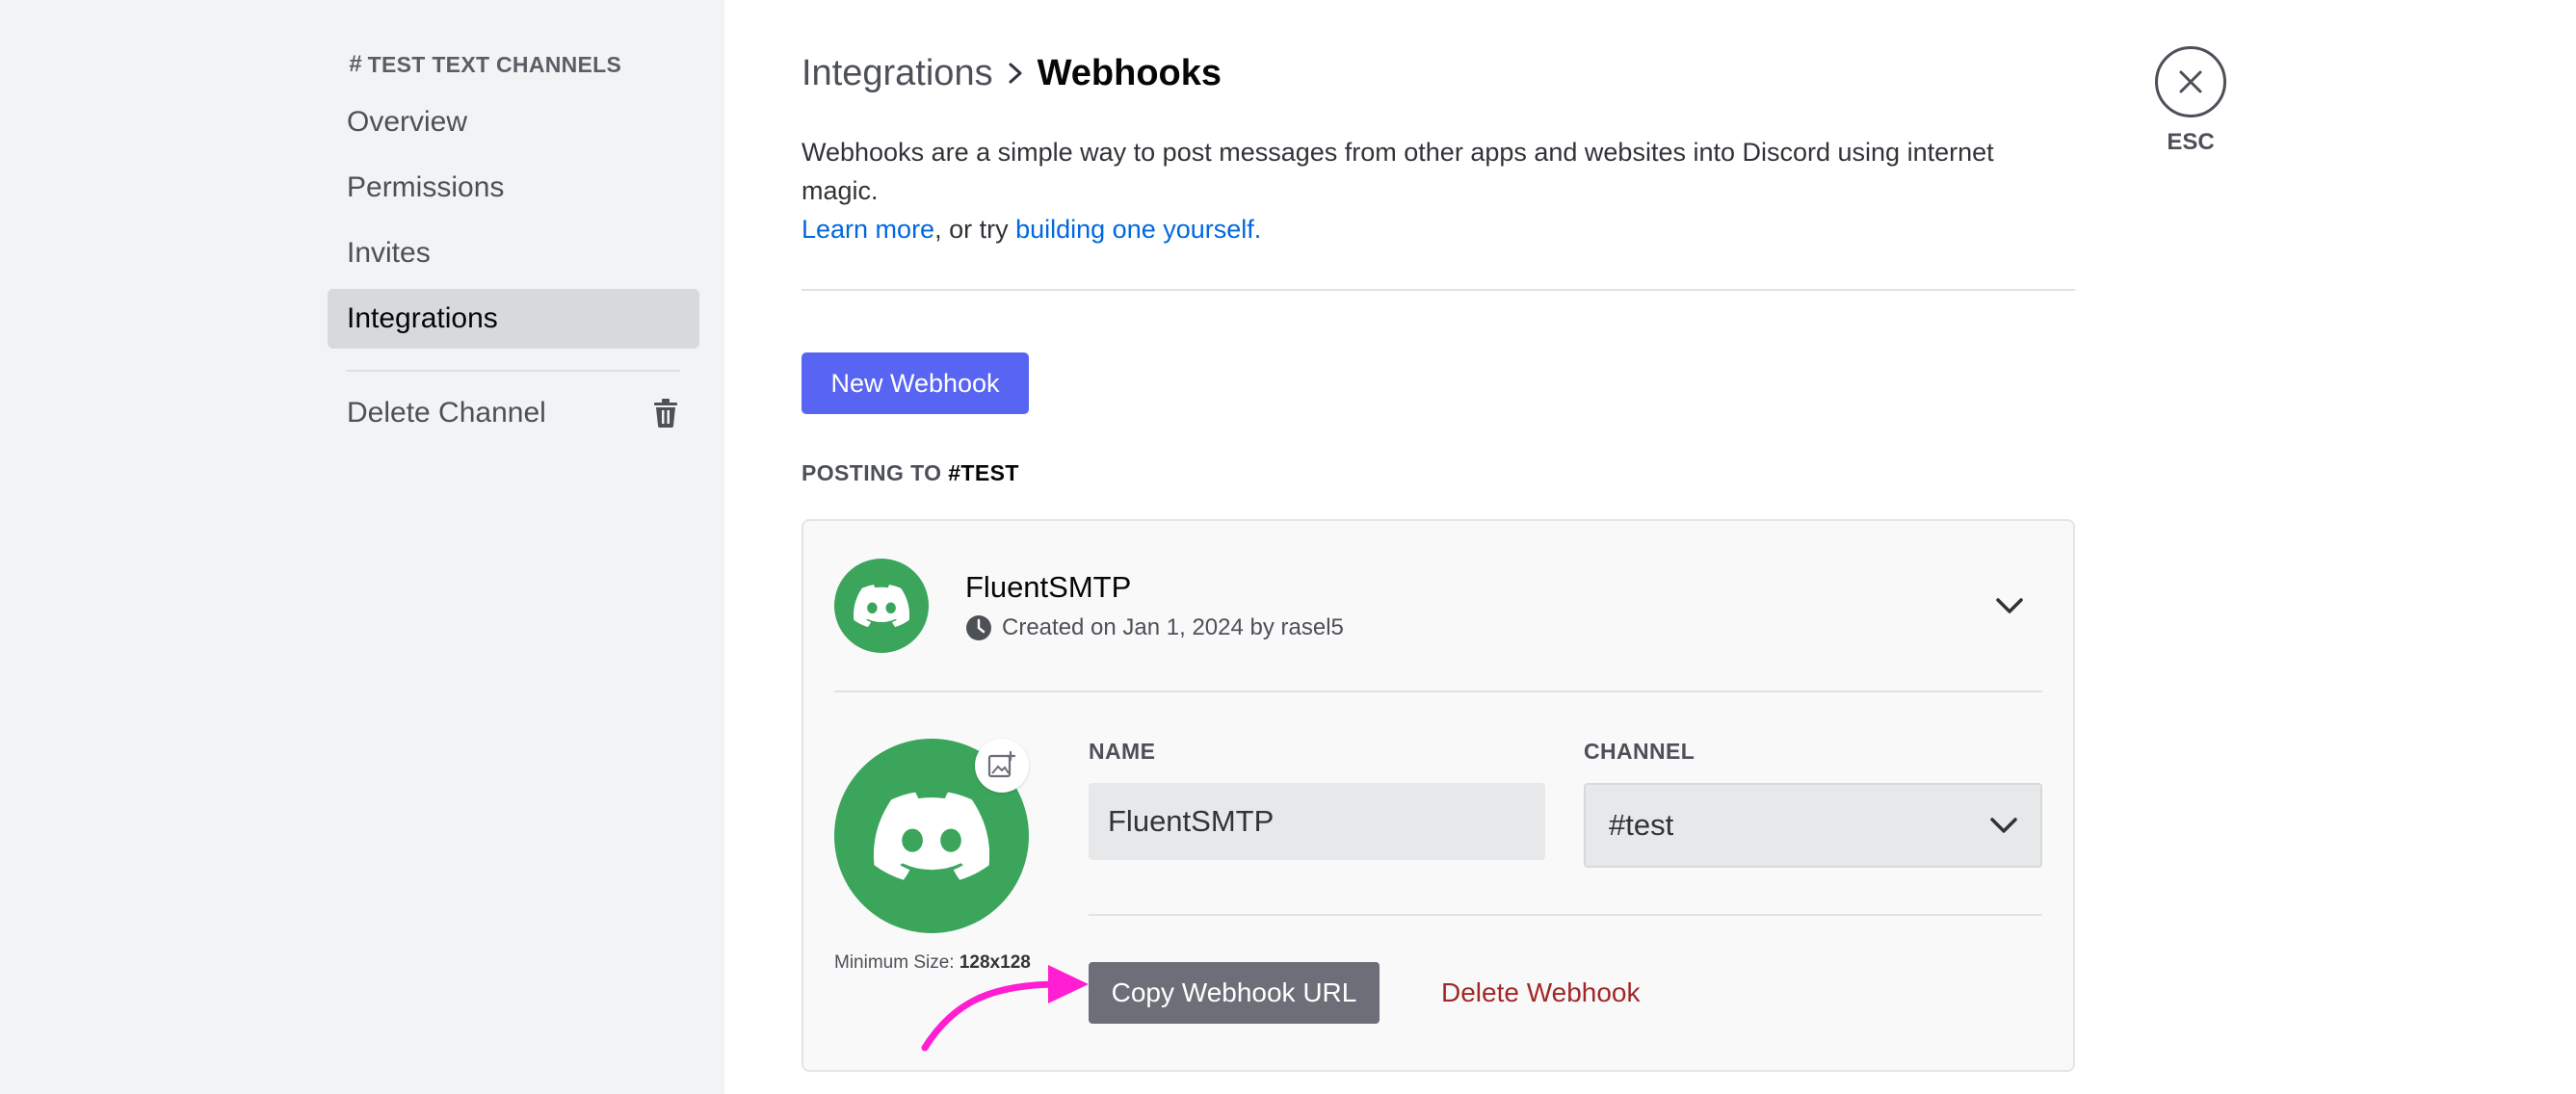  Describe the element at coordinates (1173, 627) in the screenshot. I see `created-text: Created on Jan 1, 2024 by rasel5` at that location.